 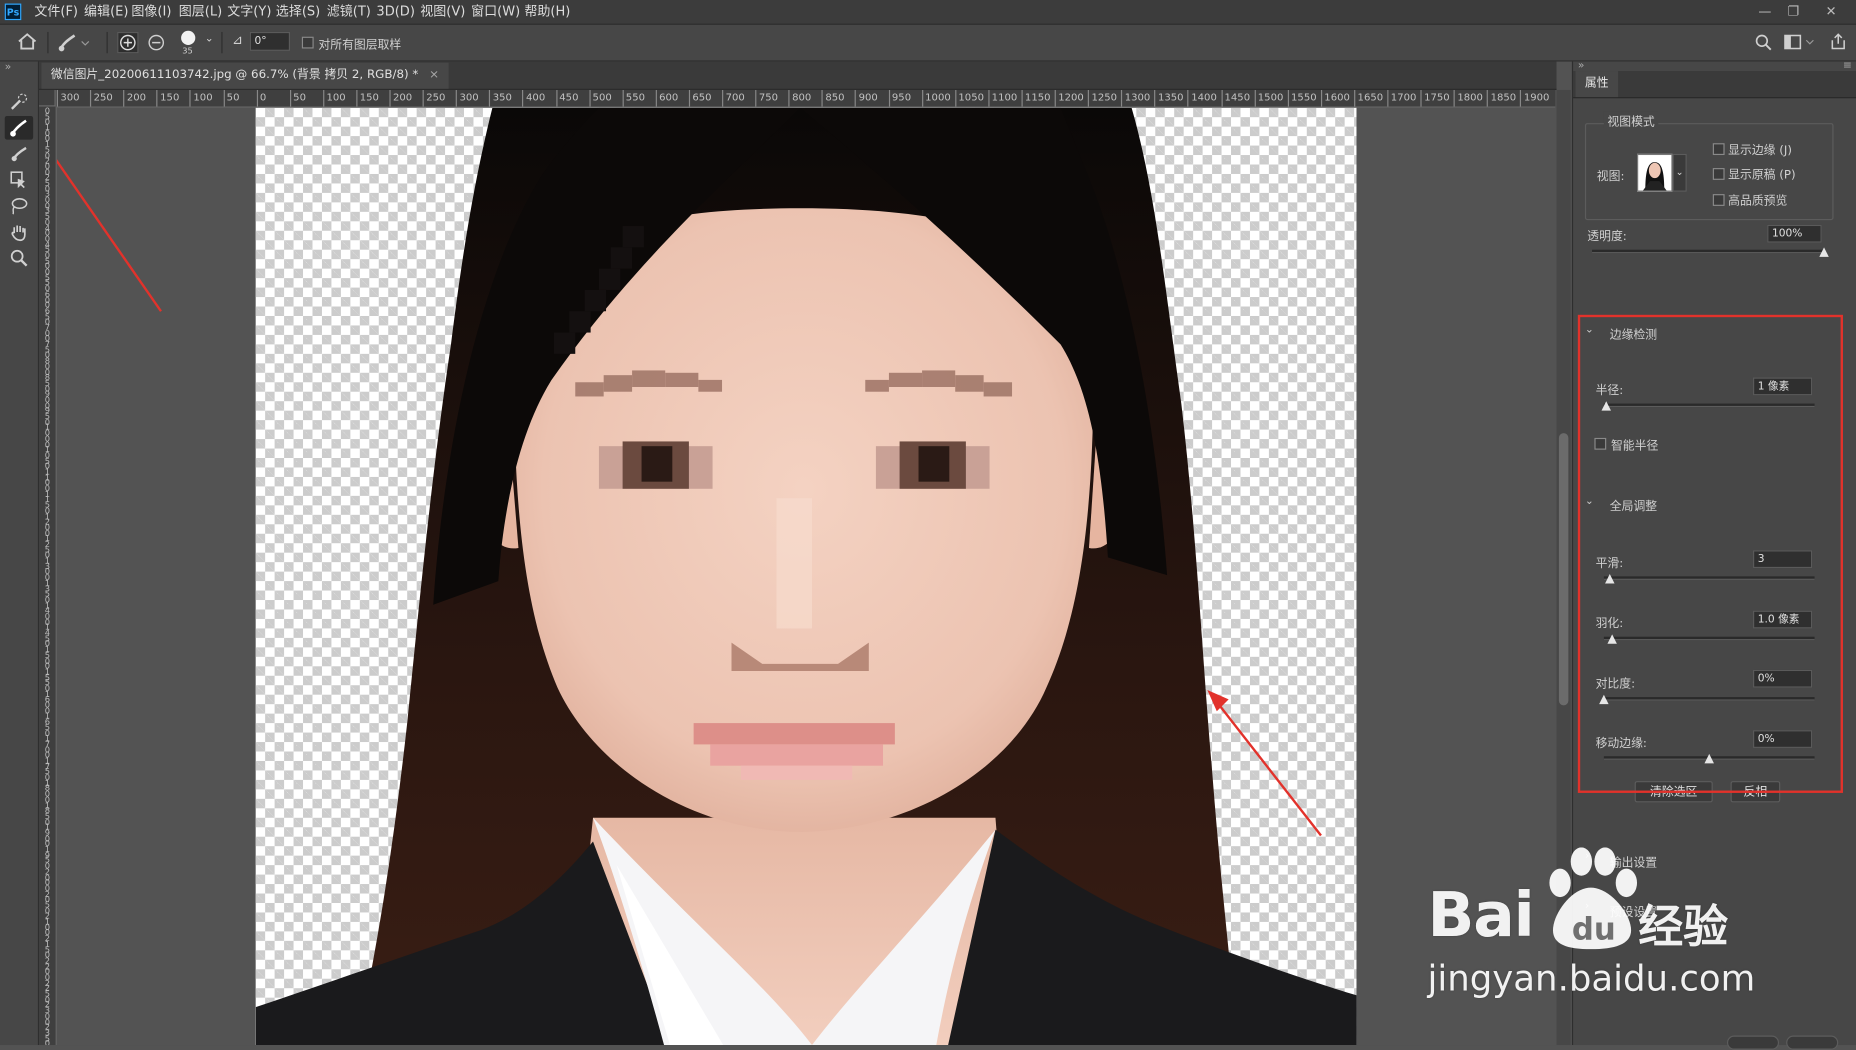 What do you see at coordinates (8, 68) in the screenshot?
I see `collapse-arrows-icon: »` at bounding box center [8, 68].